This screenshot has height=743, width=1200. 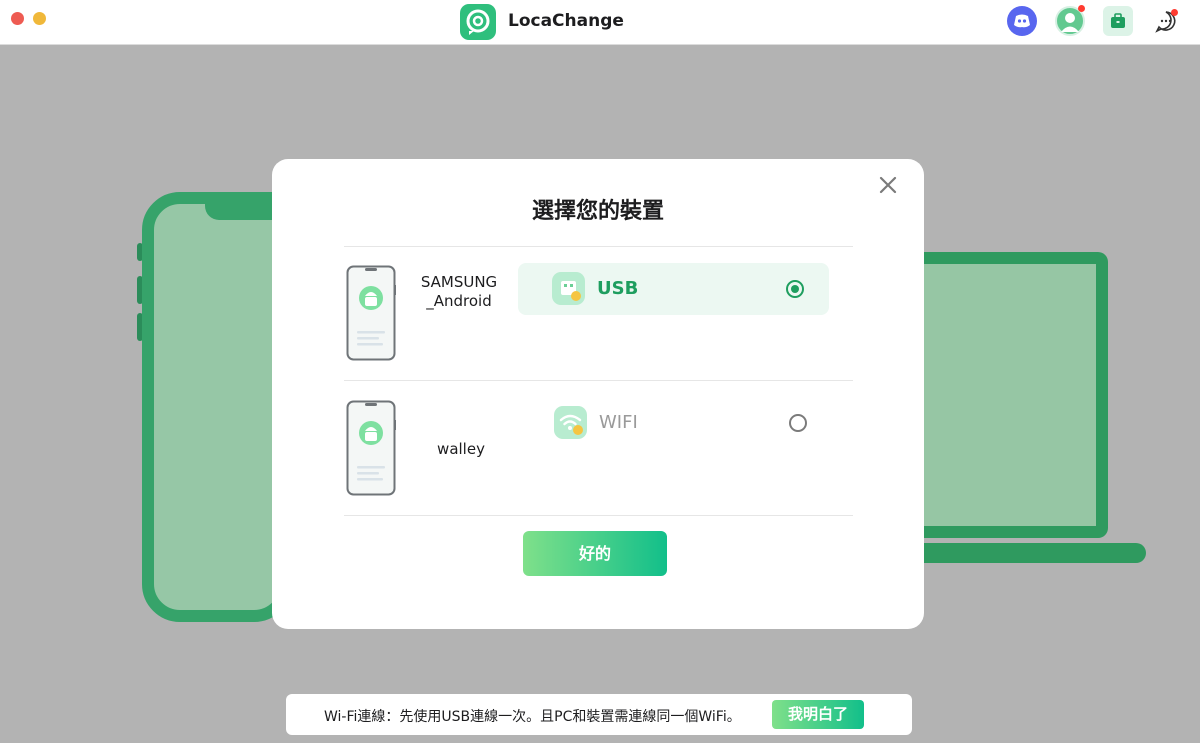 What do you see at coordinates (595, 553) in the screenshot?
I see `ok-button: 好的` at bounding box center [595, 553].